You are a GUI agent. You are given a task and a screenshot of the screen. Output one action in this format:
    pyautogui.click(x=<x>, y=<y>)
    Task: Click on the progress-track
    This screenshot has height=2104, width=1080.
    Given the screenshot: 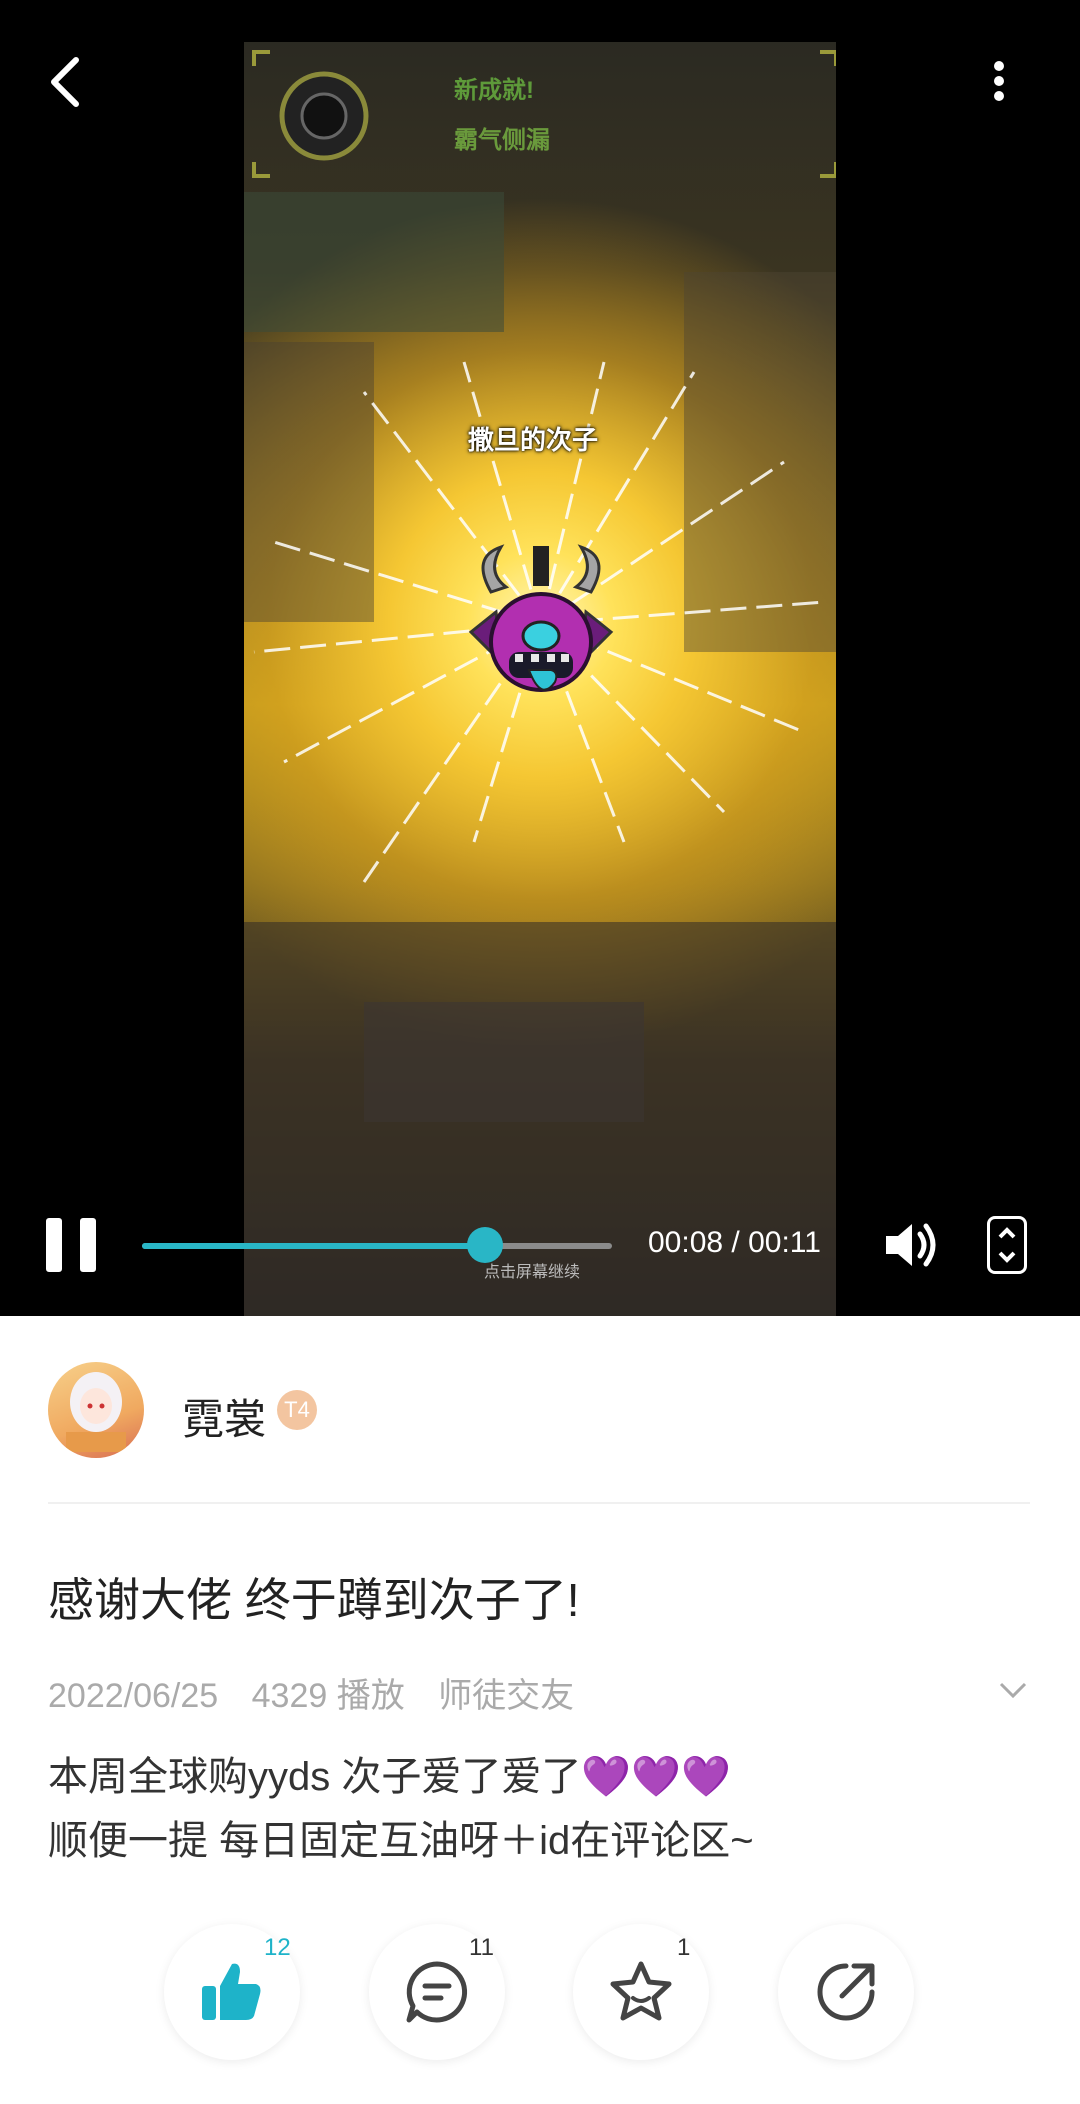 What is the action you would take?
    pyautogui.click(x=377, y=1246)
    